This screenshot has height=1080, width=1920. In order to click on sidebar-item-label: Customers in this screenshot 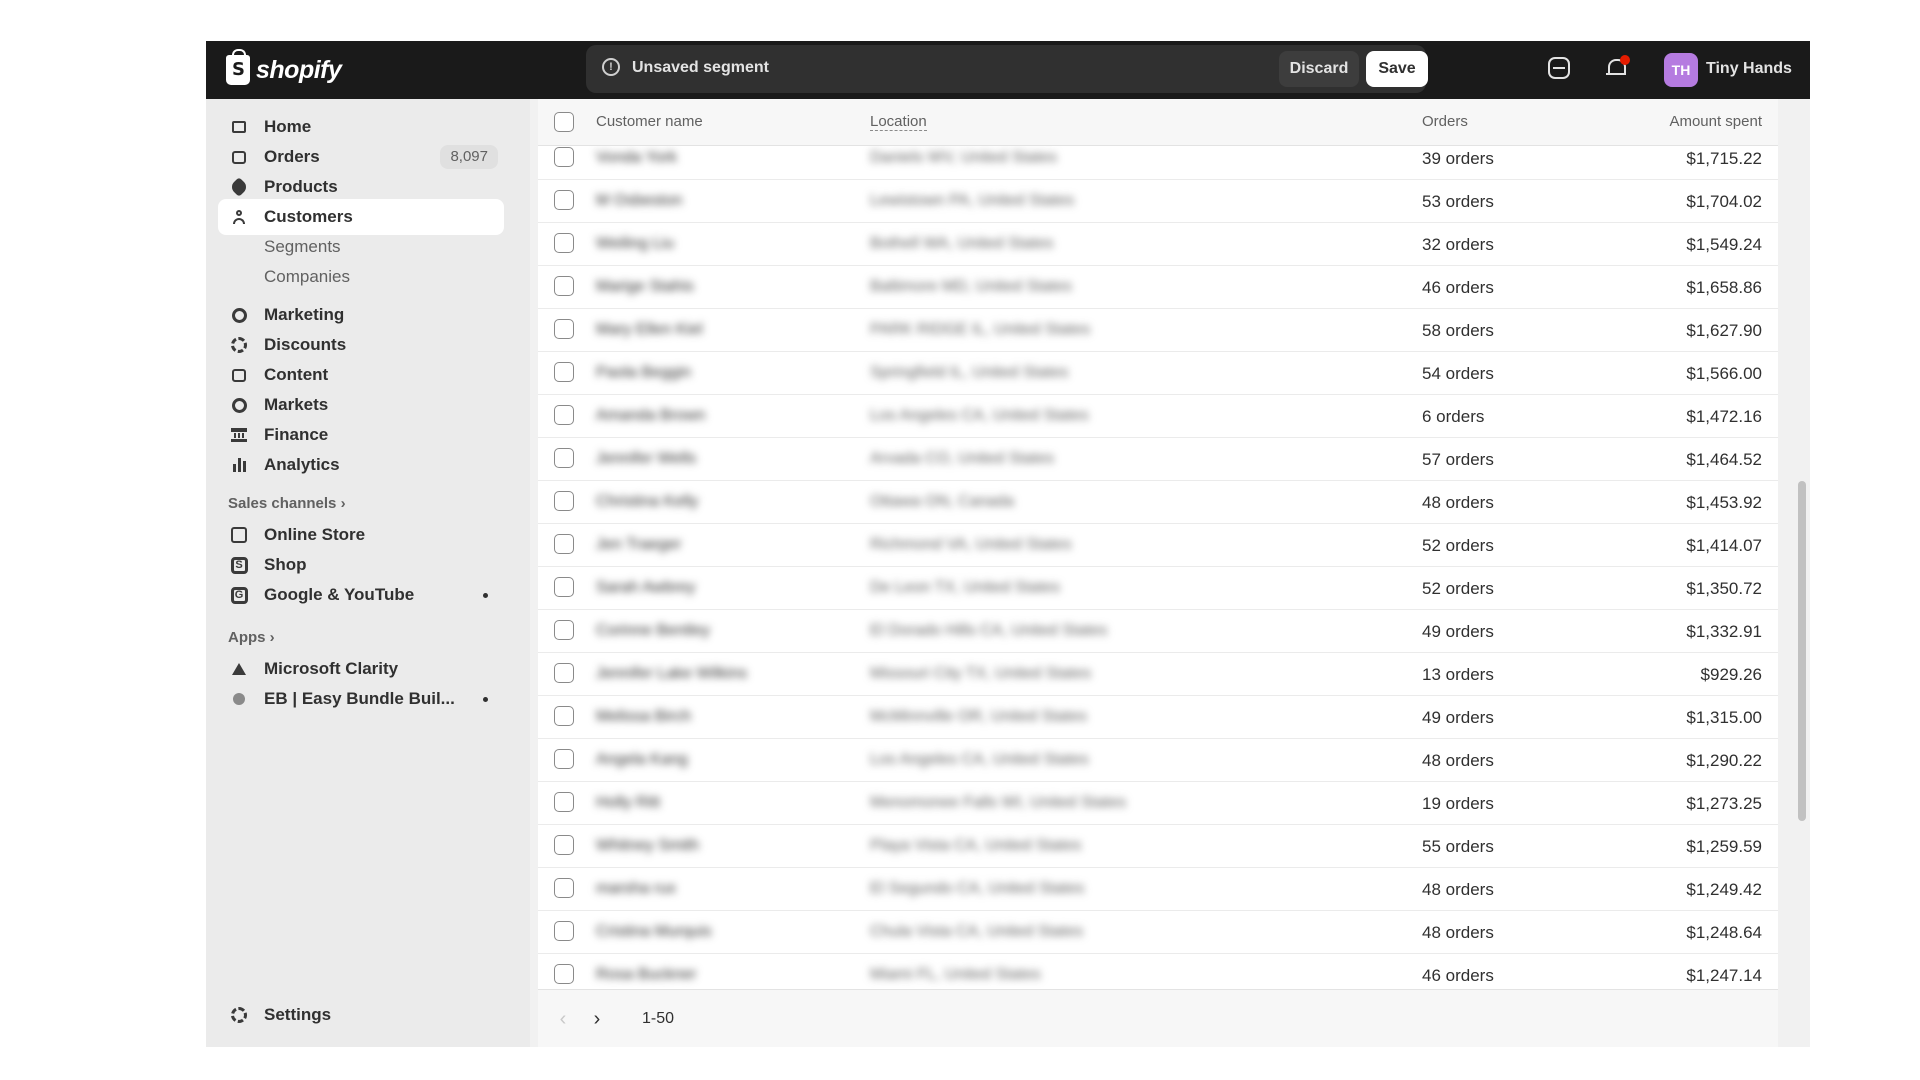, I will do `click(308, 216)`.